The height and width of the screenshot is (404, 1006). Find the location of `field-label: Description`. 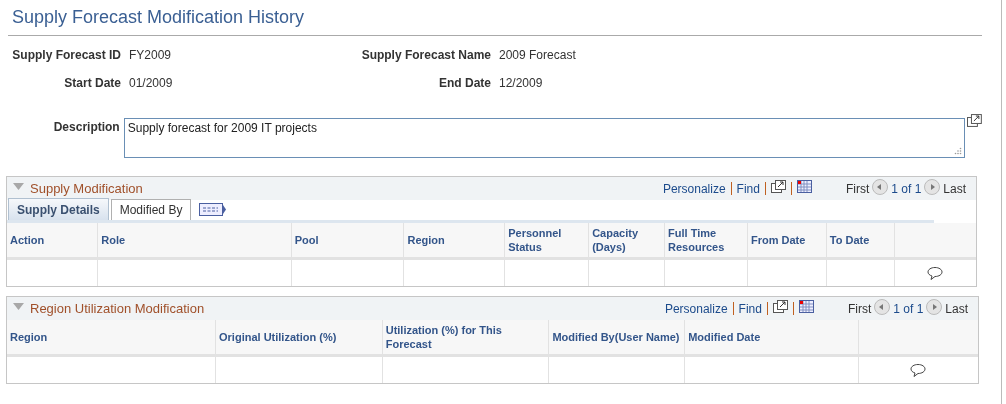

field-label: Description is located at coordinates (86, 126).